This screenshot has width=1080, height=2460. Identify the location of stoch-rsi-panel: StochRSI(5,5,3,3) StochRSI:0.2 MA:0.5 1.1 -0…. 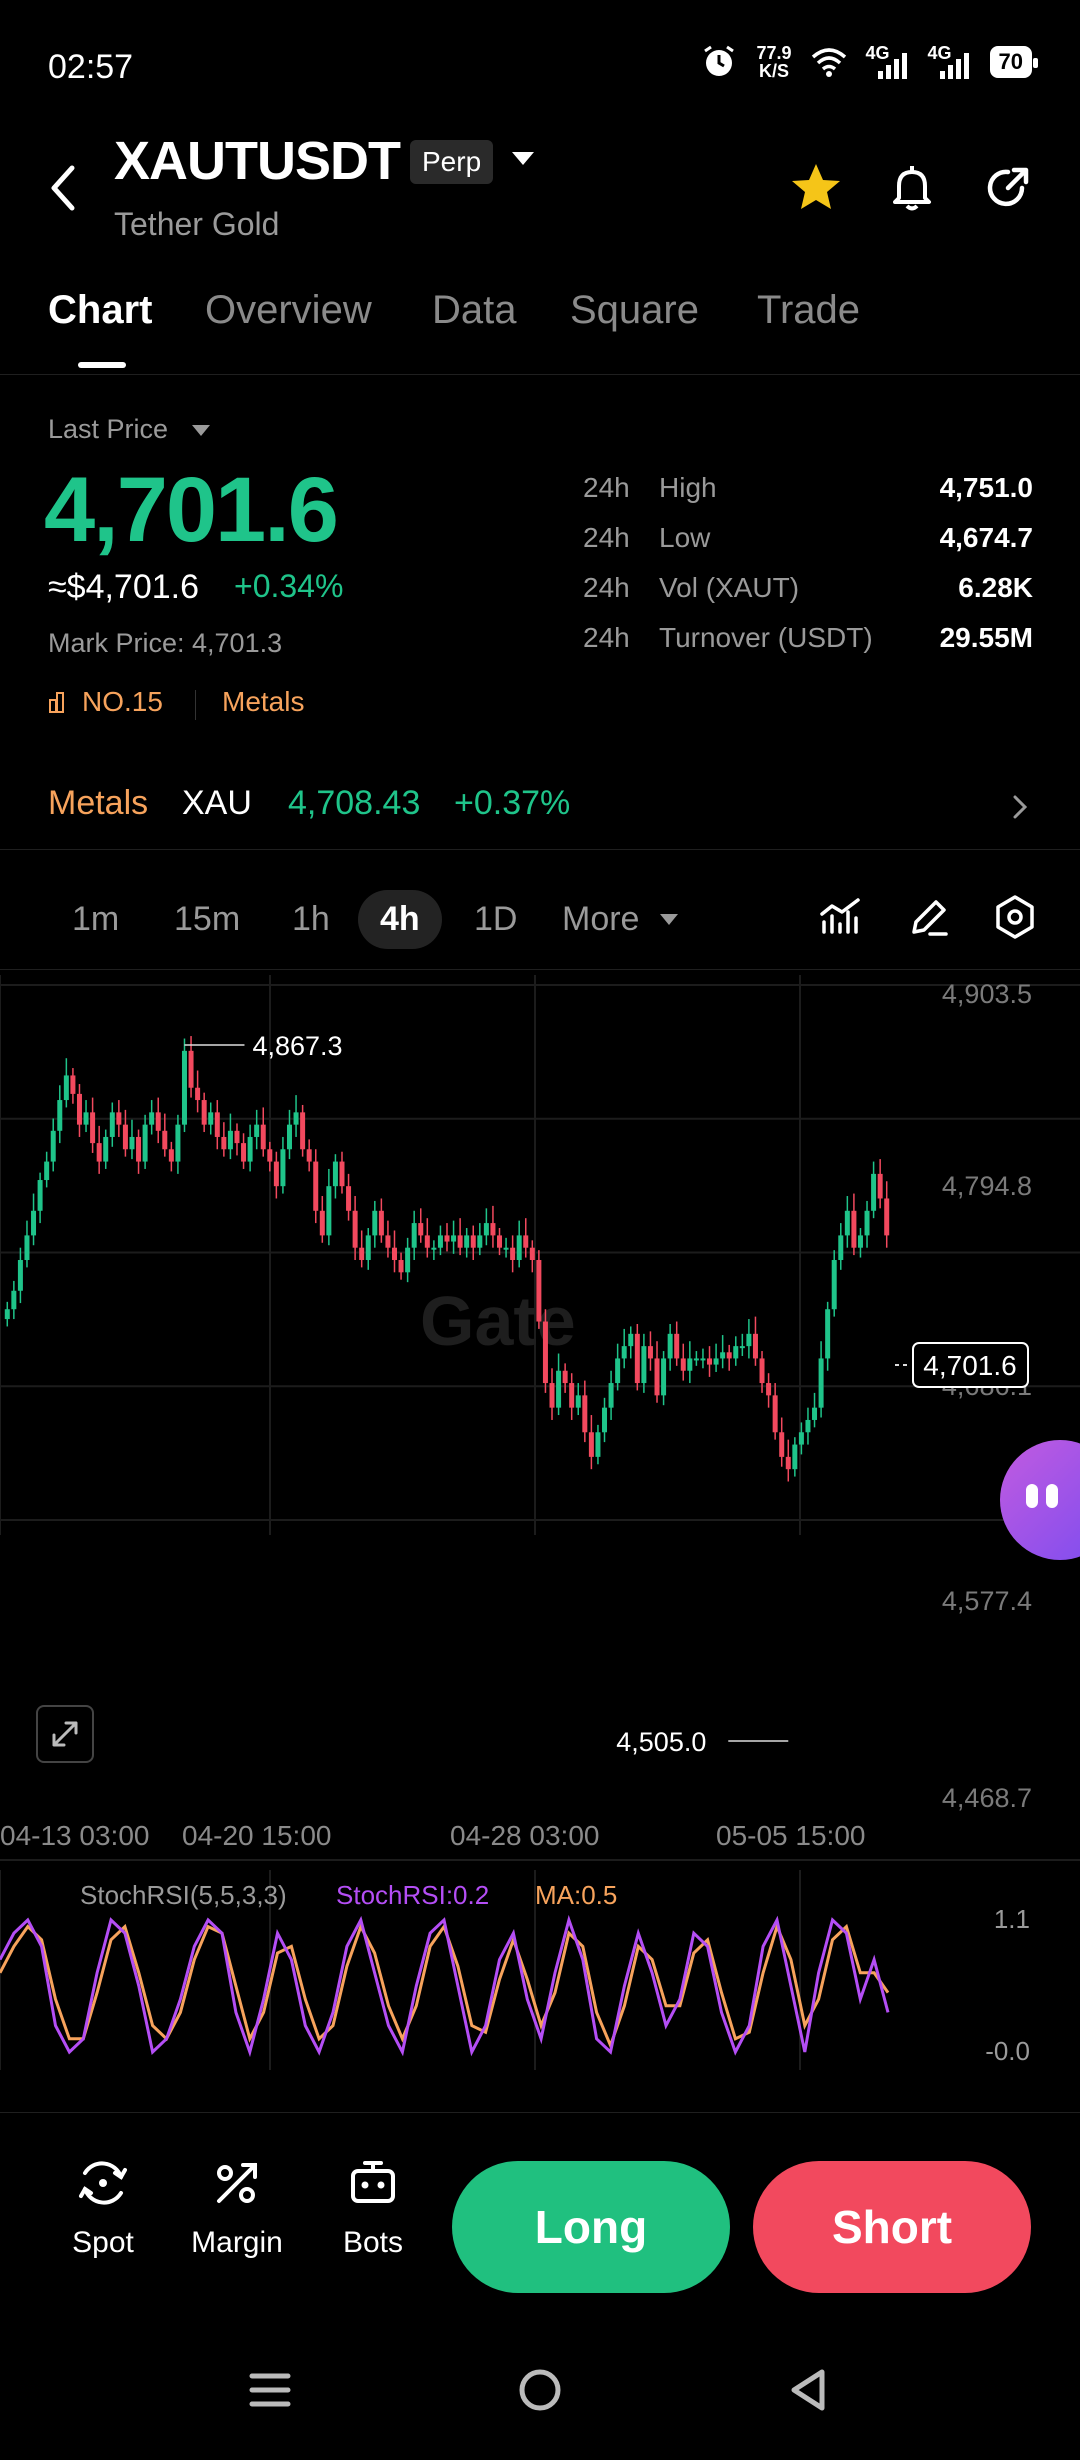
(540, 1970).